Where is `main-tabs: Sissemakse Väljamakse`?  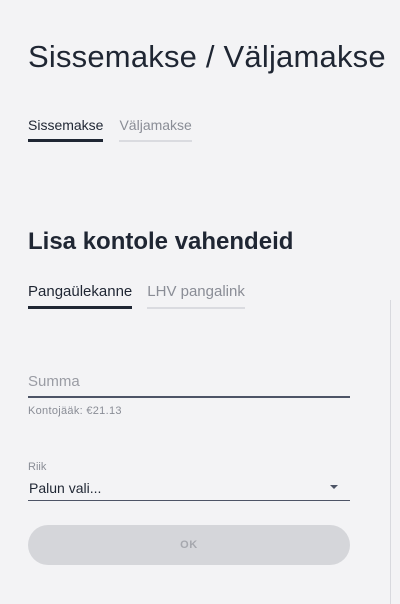 main-tabs: Sissemakse Väljamakse is located at coordinates (118, 129).